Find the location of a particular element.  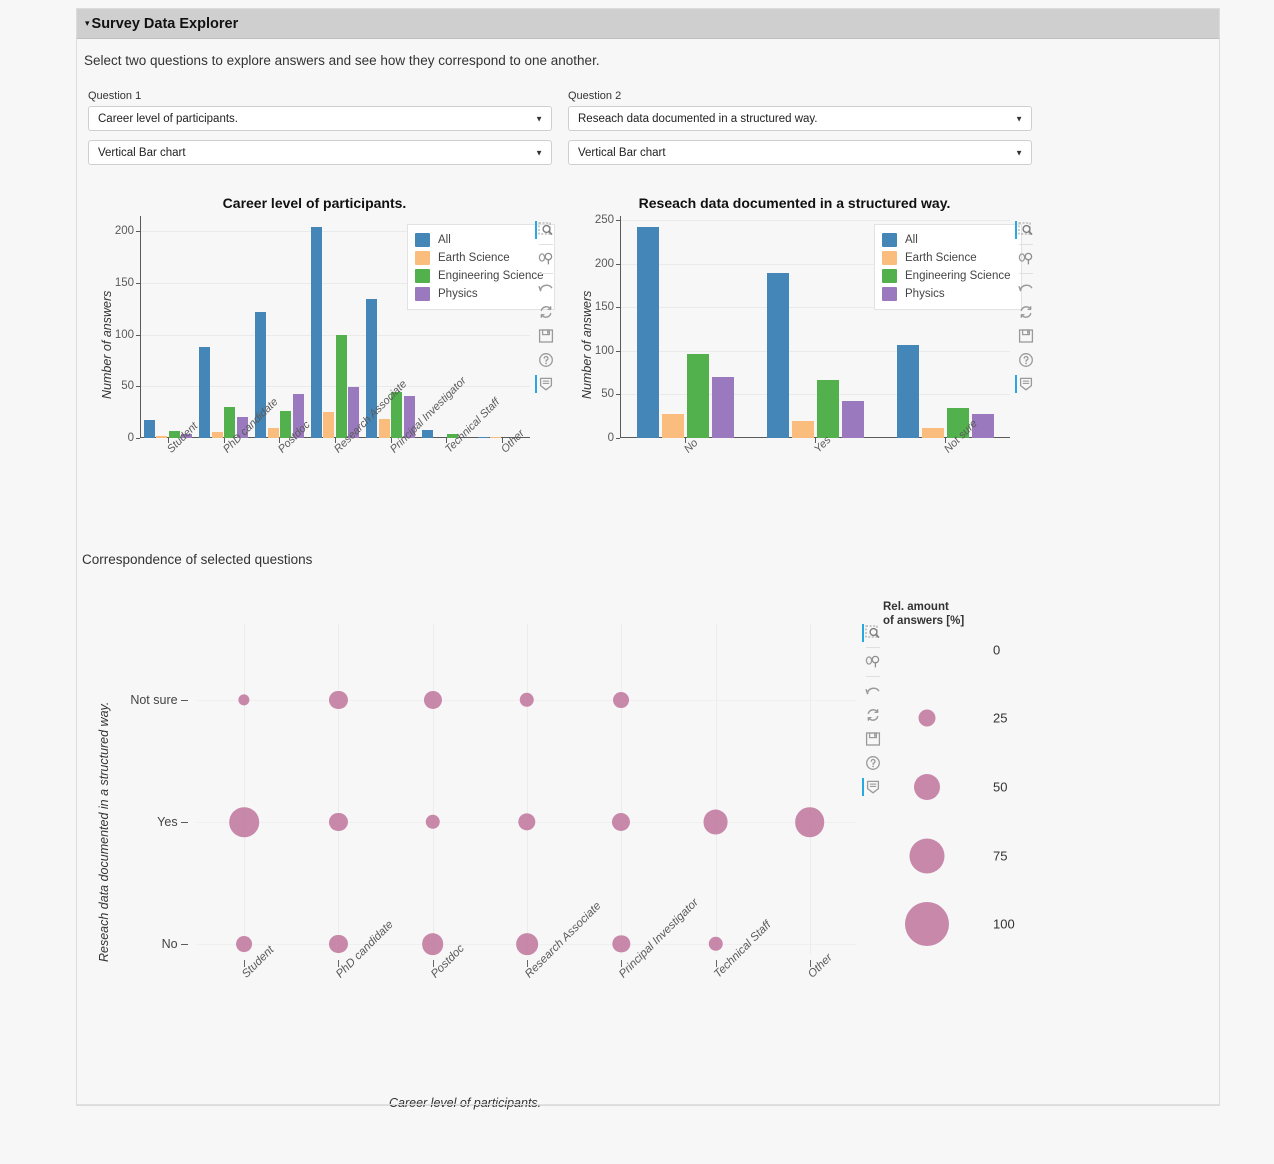

legend-label: Engineering Science is located at coordinates (491, 276).